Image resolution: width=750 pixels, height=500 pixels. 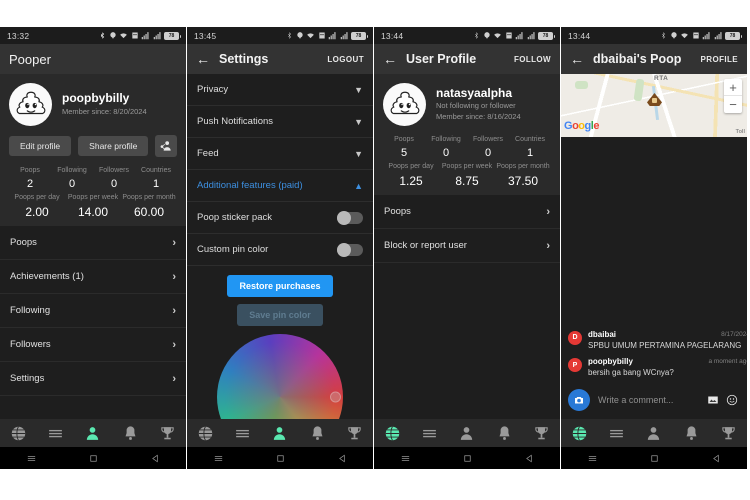 I want to click on wifi-icon, so click(x=497, y=36).